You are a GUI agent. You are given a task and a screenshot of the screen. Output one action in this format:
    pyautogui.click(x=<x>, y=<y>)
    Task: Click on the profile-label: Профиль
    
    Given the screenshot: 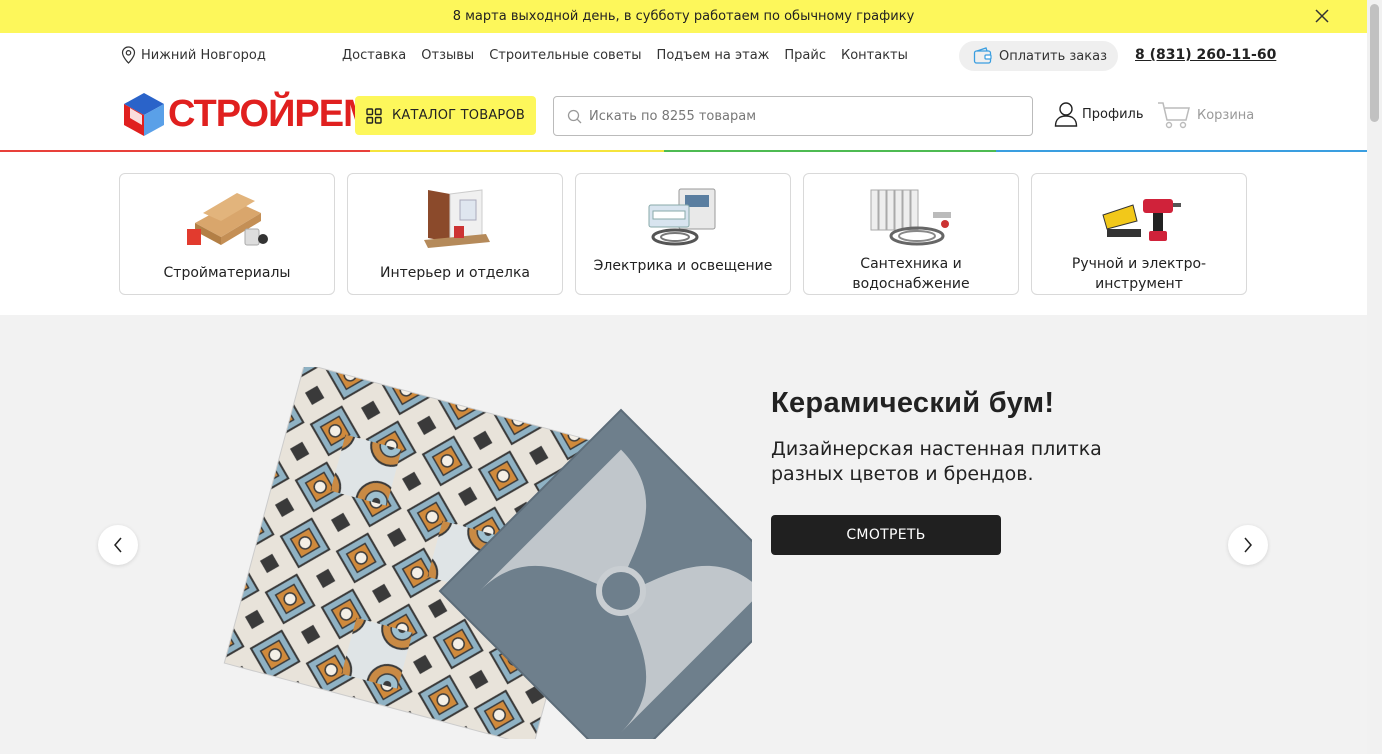 What is the action you would take?
    pyautogui.click(x=1113, y=114)
    